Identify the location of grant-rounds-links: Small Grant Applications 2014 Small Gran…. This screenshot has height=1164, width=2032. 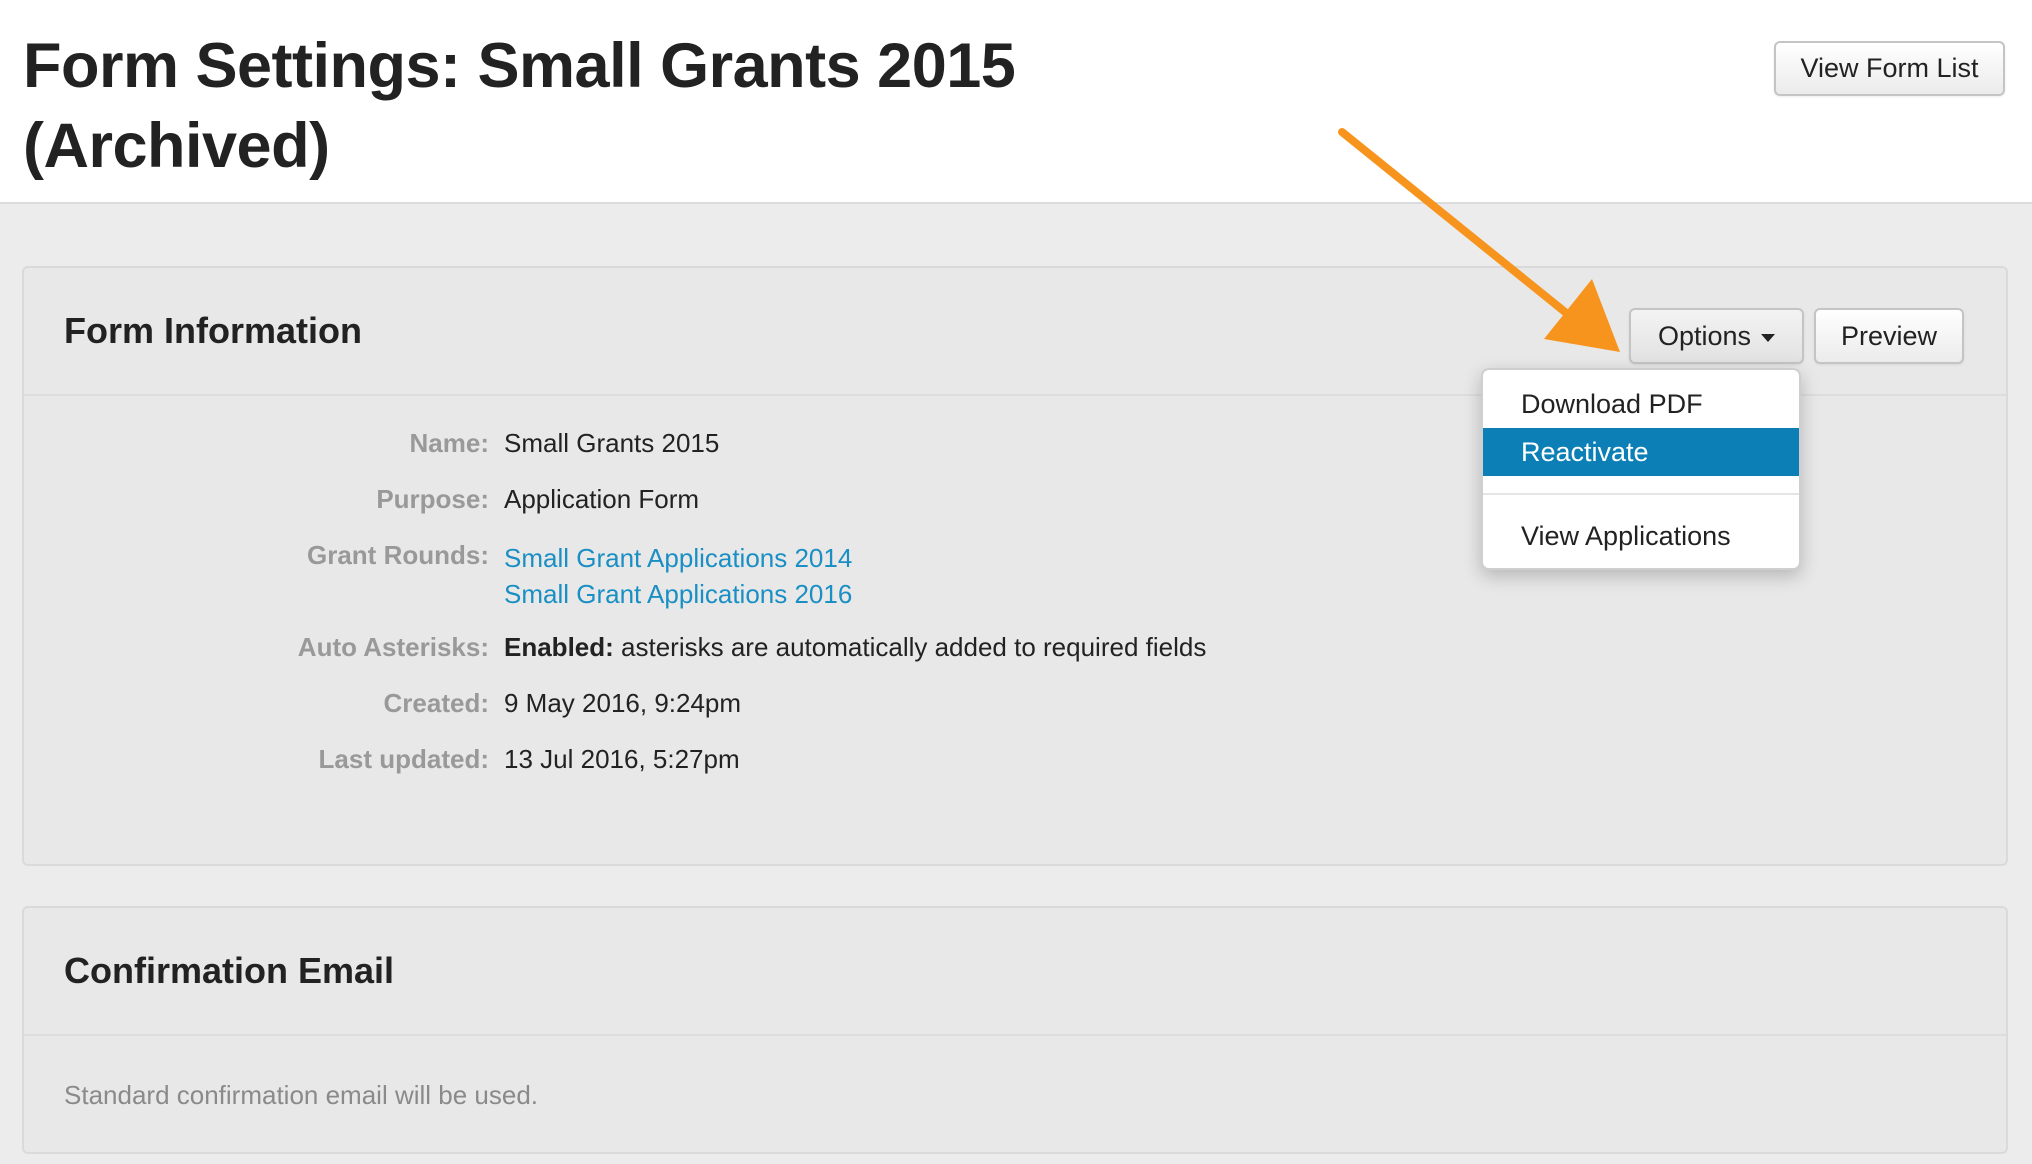
(678, 576).